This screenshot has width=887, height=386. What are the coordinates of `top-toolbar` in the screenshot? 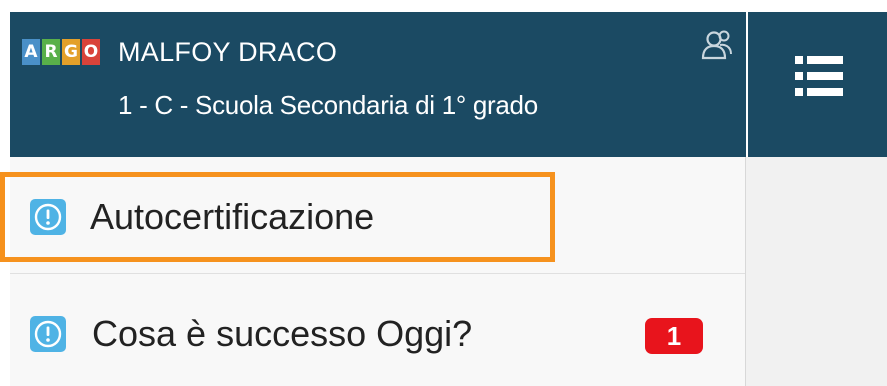 It's located at (817, 84).